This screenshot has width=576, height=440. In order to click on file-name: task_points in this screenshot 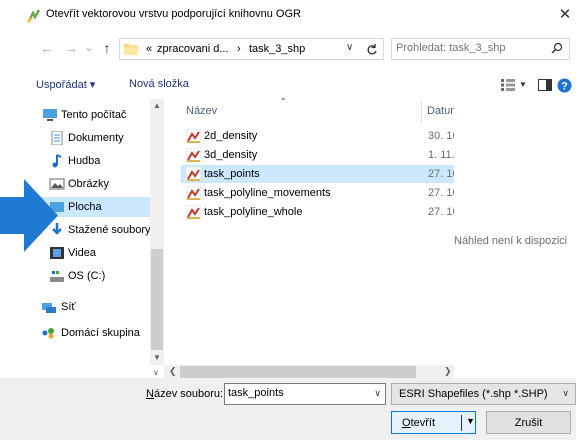, I will do `click(232, 174)`.